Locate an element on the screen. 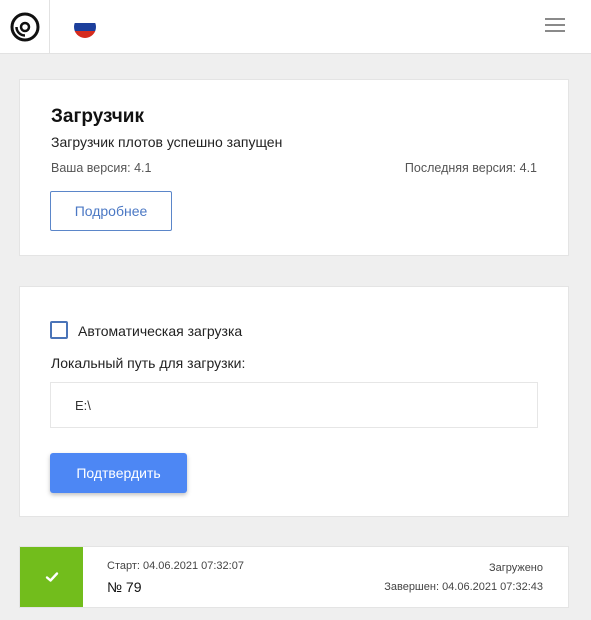 This screenshot has width=591, height=620. job-finish-time: Завершен: 04.06.2021 07:32:43 is located at coordinates (463, 587).